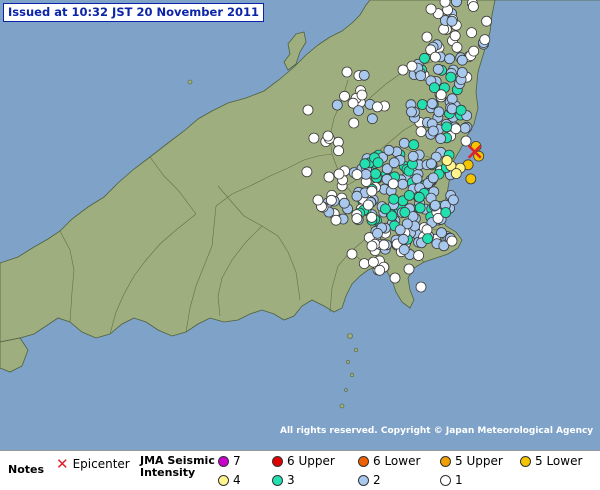 This screenshot has width=600, height=490. Describe the element at coordinates (177, 467) in the screenshot. I see `jma-scale-title: JMA Seismic Intensity` at that location.